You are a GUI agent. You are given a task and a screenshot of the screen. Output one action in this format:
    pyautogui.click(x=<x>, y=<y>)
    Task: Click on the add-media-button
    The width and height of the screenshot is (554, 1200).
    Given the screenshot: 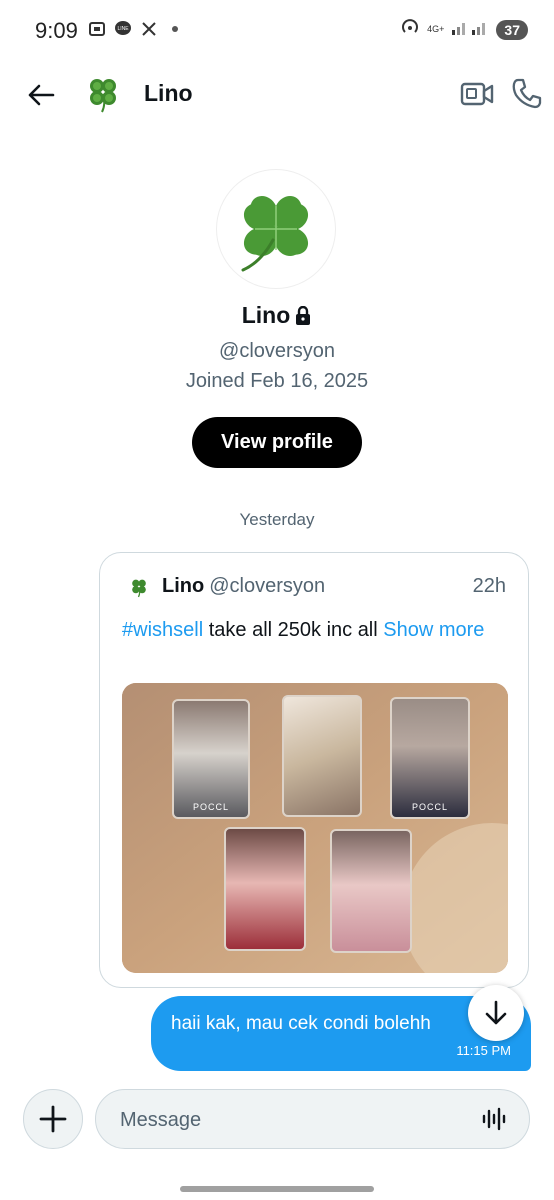 What is the action you would take?
    pyautogui.click(x=53, y=1119)
    